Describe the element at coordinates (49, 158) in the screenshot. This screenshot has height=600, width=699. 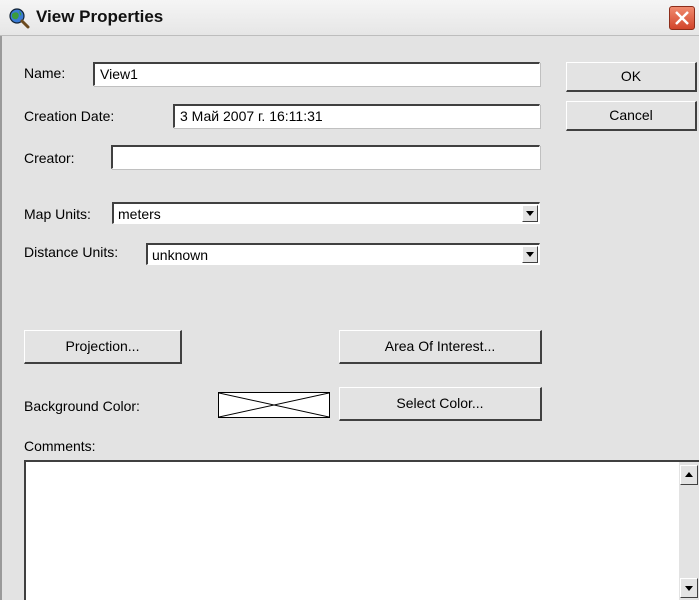
I see `creator-label: Creator:` at that location.